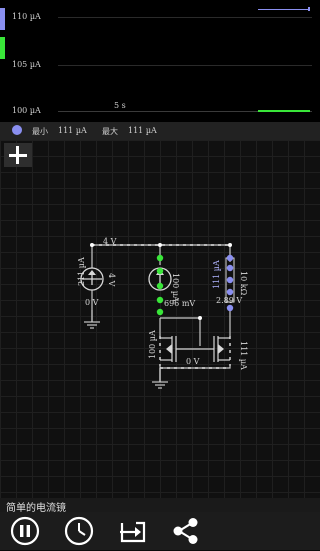 The image size is (320, 551). I want to click on scope-trace, so click(284, 9).